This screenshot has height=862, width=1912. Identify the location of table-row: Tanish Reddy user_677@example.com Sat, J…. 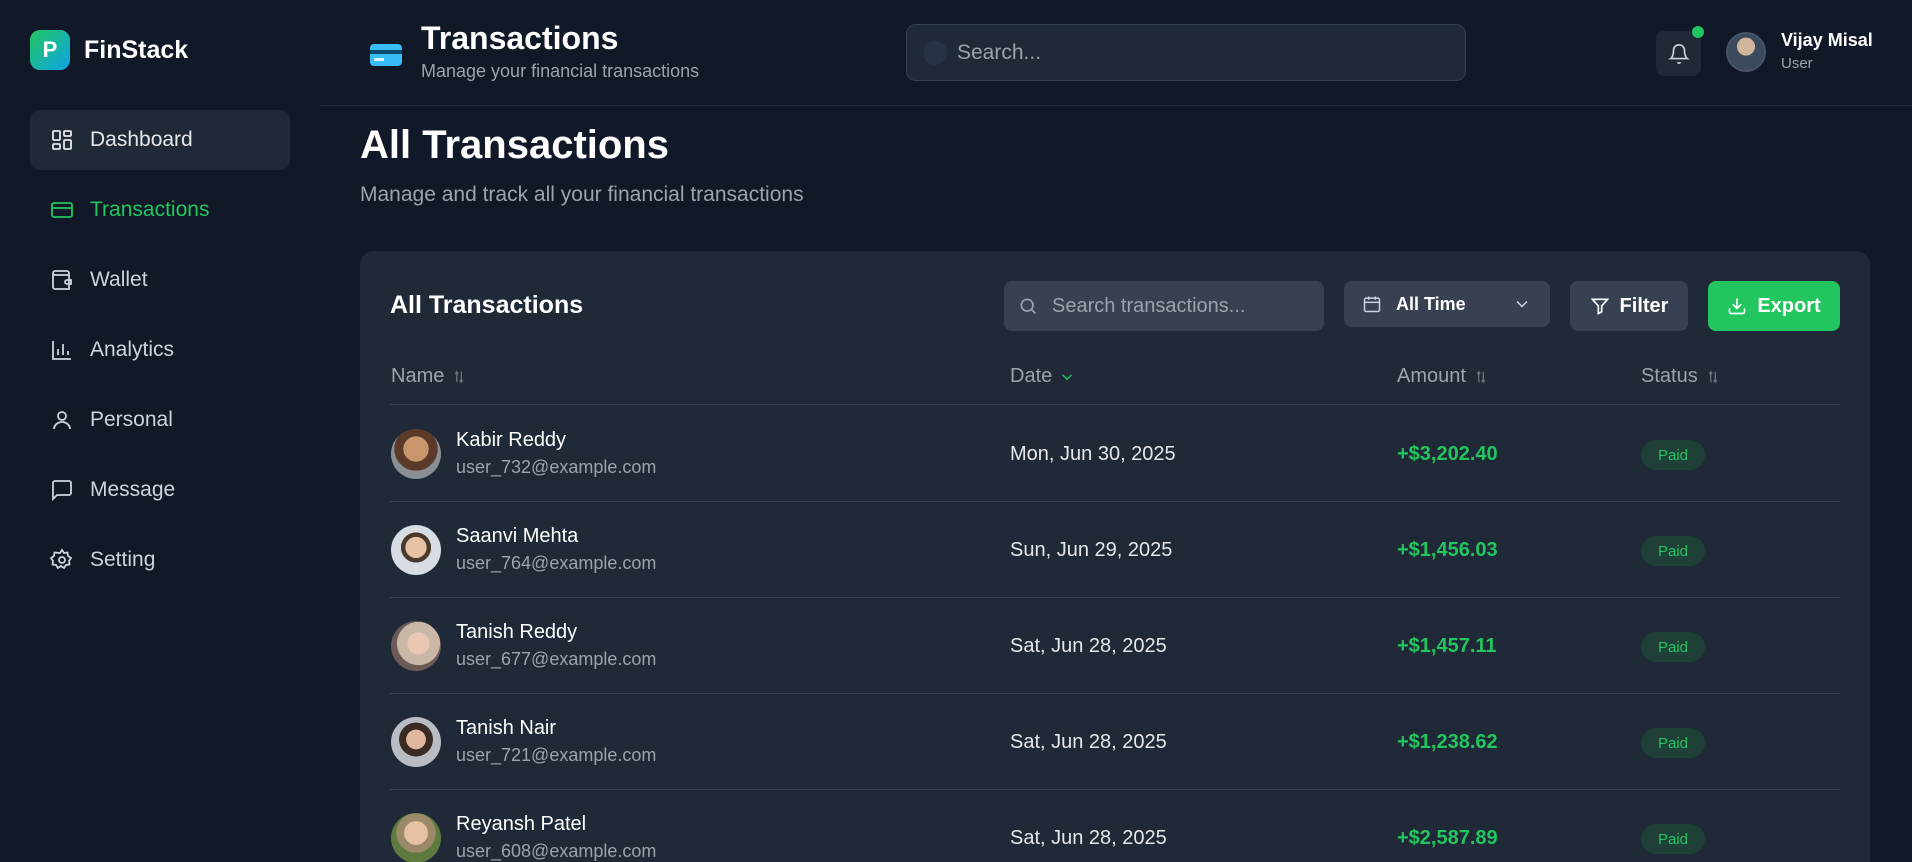
(1115, 646).